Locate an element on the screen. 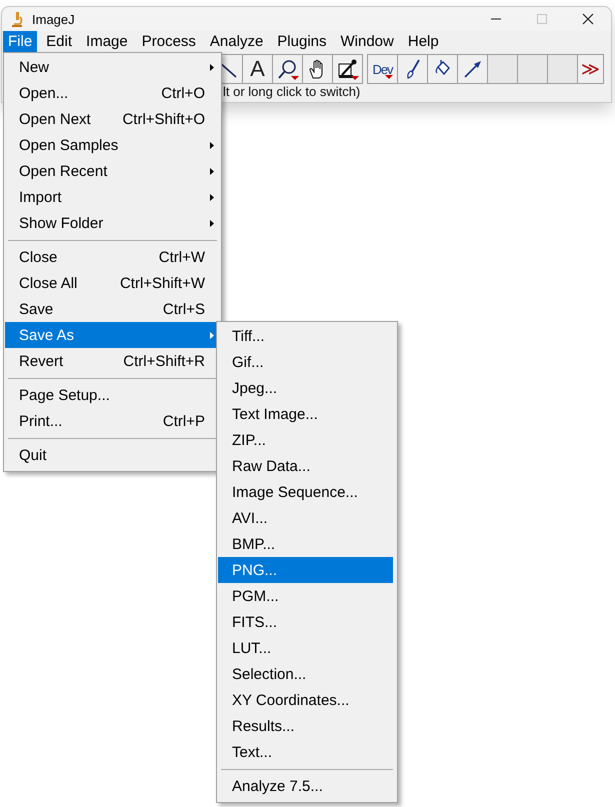 This screenshot has height=807, width=615. text-tool-button: A is located at coordinates (257, 69).